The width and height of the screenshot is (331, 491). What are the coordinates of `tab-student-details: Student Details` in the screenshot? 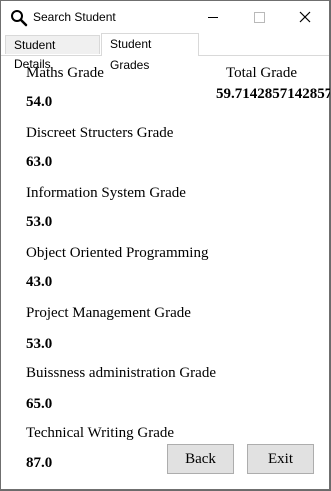 It's located at (52, 53).